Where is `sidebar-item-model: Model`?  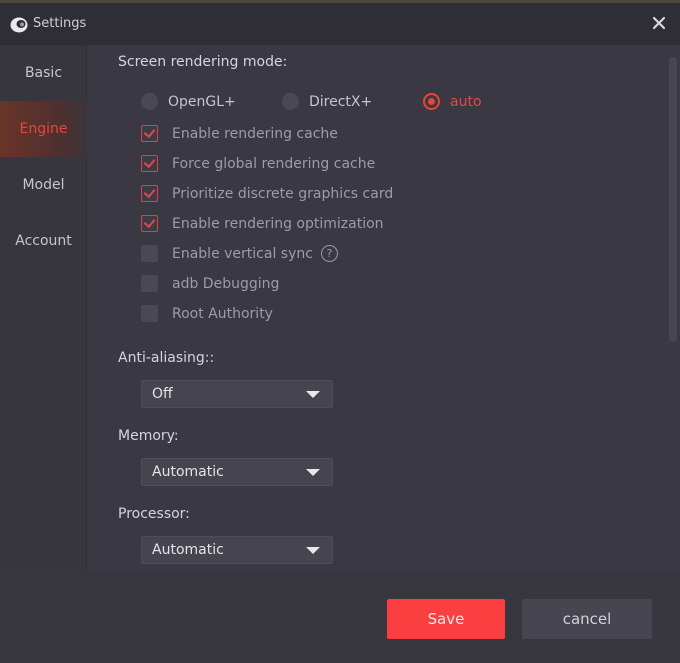 sidebar-item-model: Model is located at coordinates (43, 185).